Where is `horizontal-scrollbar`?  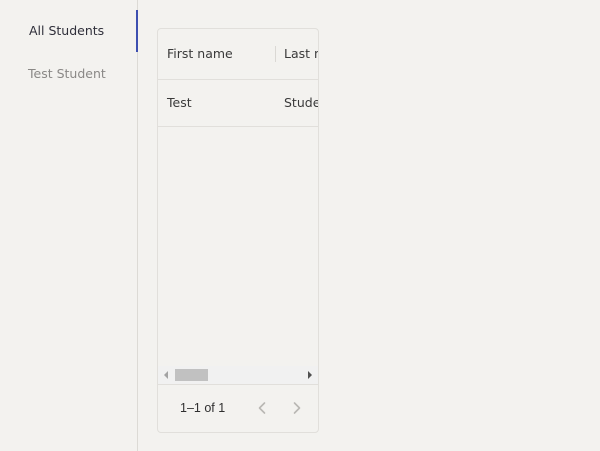 horizontal-scrollbar is located at coordinates (238, 375).